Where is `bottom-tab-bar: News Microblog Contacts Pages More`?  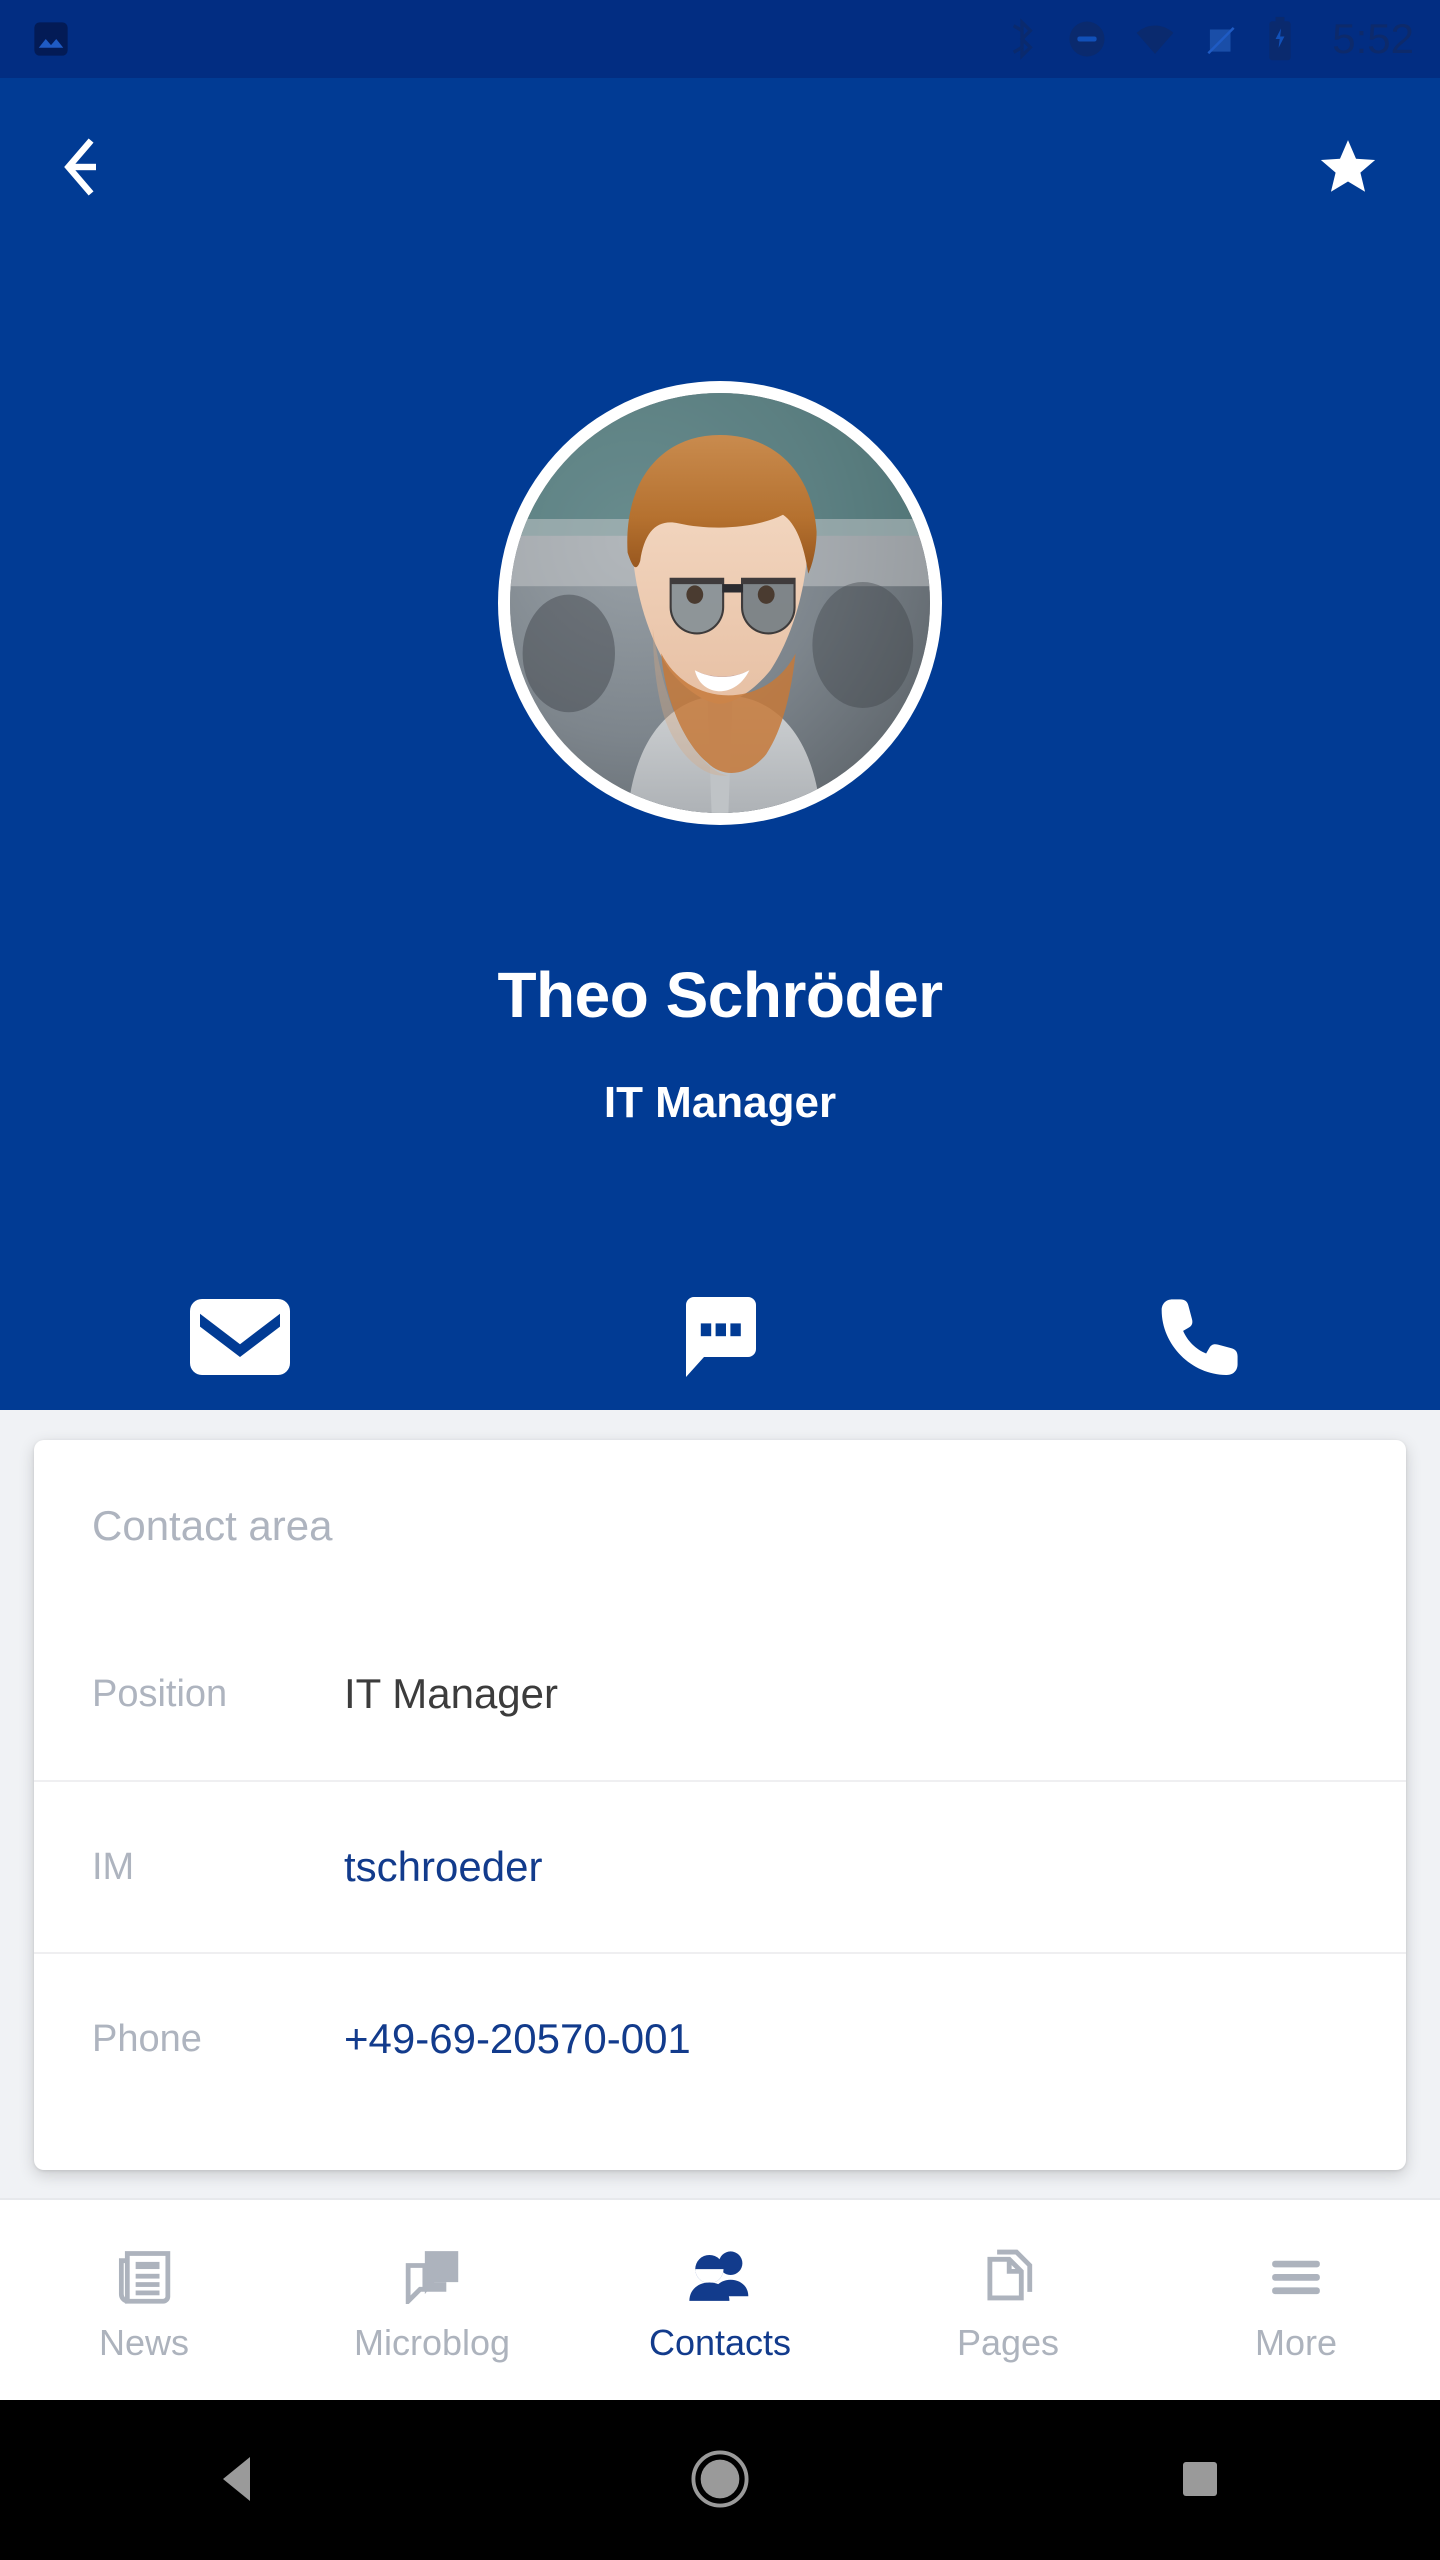 bottom-tab-bar: News Microblog Contacts Pages More is located at coordinates (720, 2299).